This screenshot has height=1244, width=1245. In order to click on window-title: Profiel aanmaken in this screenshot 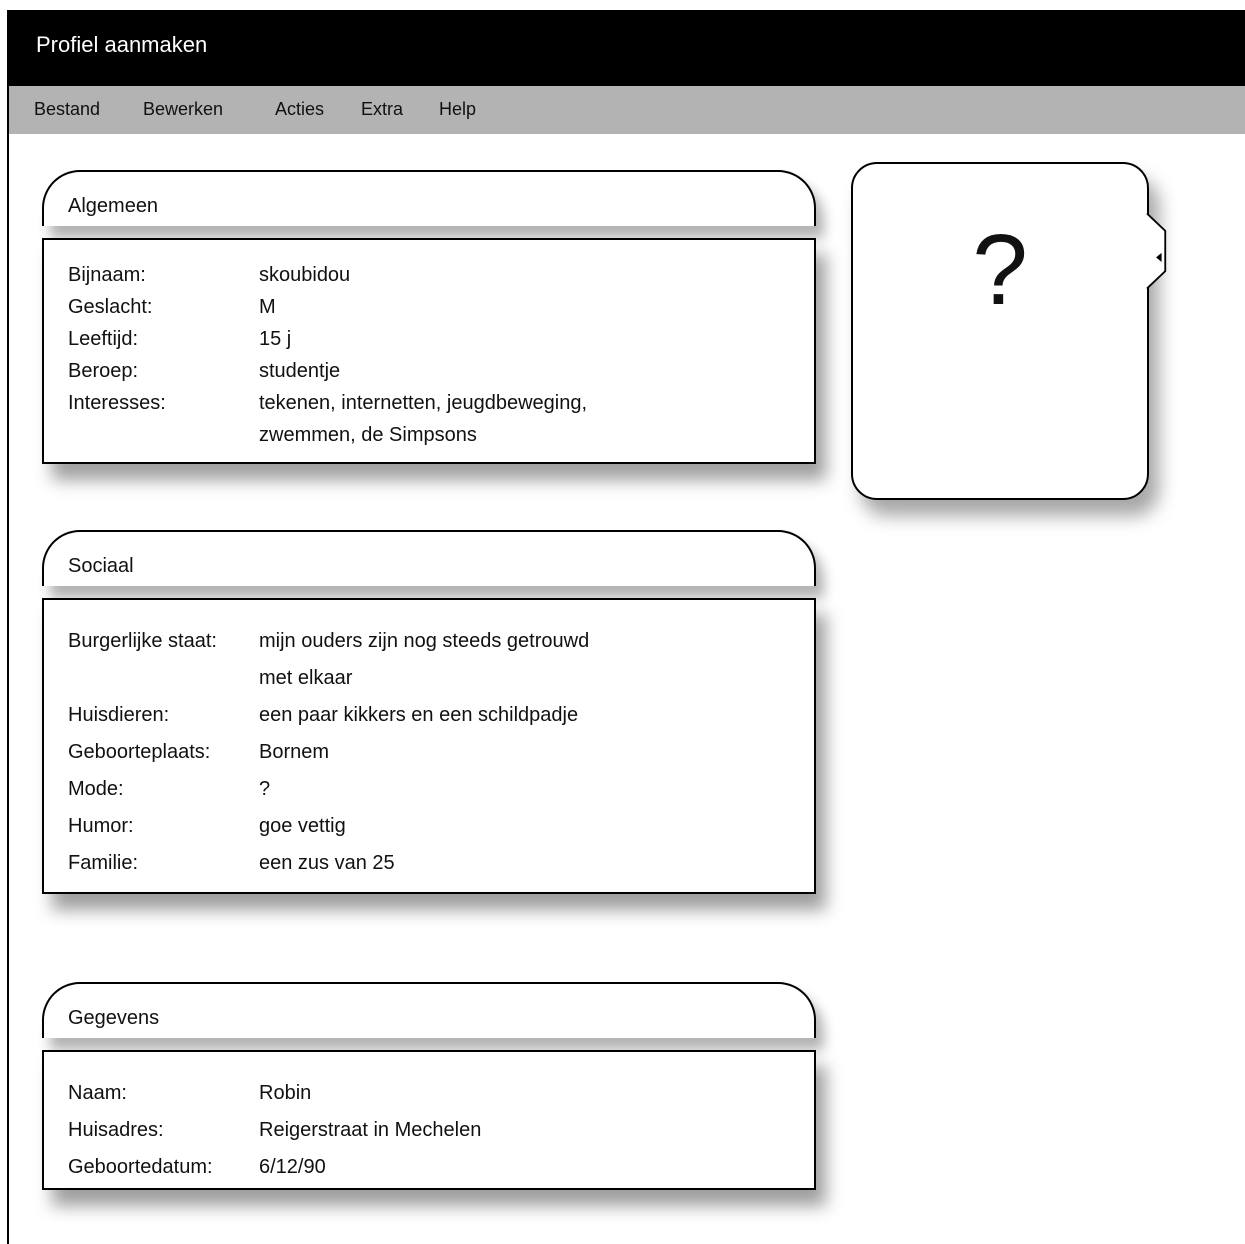, I will do `click(122, 44)`.